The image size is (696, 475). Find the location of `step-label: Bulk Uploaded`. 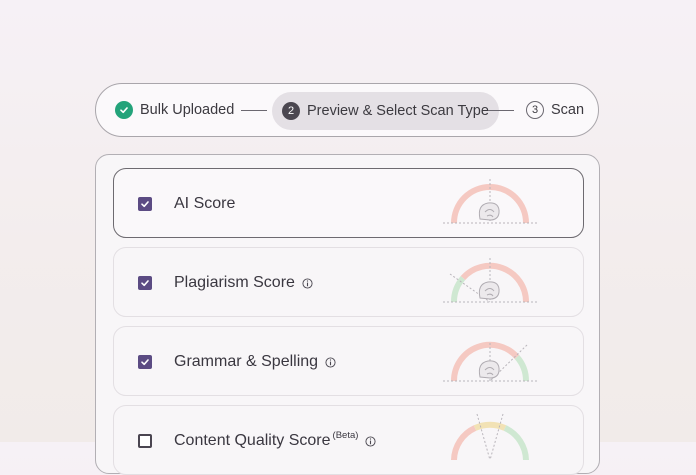

step-label: Bulk Uploaded is located at coordinates (187, 110).